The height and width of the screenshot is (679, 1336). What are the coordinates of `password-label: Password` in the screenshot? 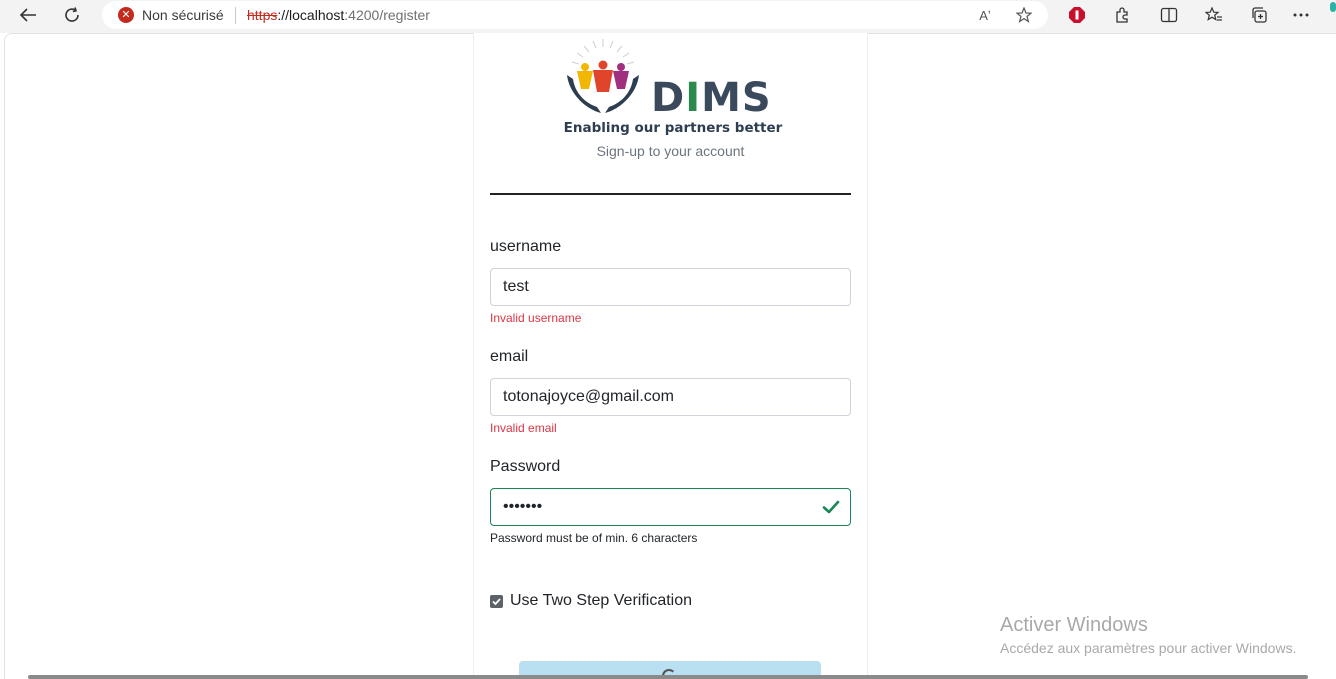 It's located at (525, 466).